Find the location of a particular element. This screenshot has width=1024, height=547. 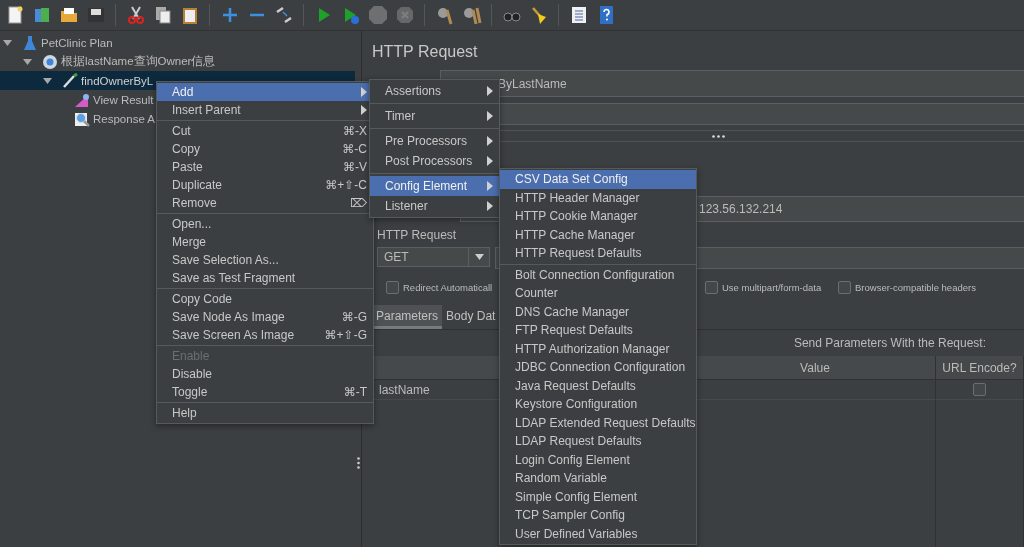

shortcut-label: ⌘-T is located at coordinates (355, 392).